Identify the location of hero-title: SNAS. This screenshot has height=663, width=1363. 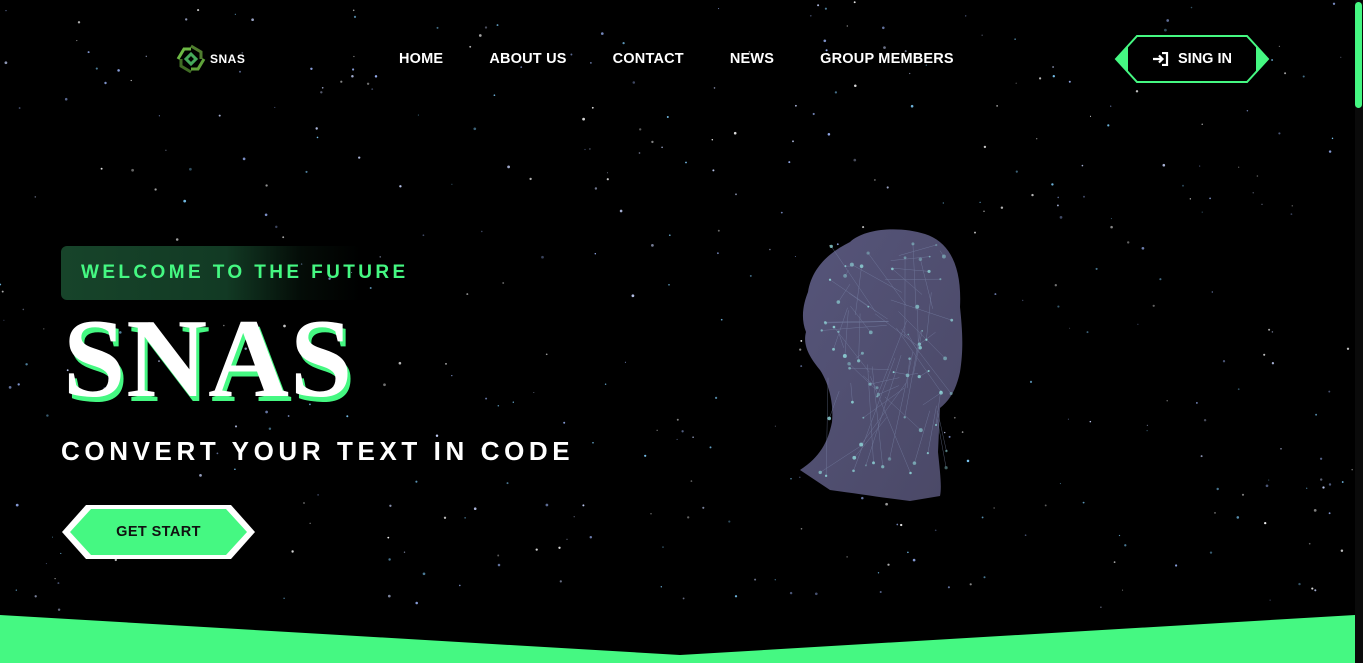
(208, 359).